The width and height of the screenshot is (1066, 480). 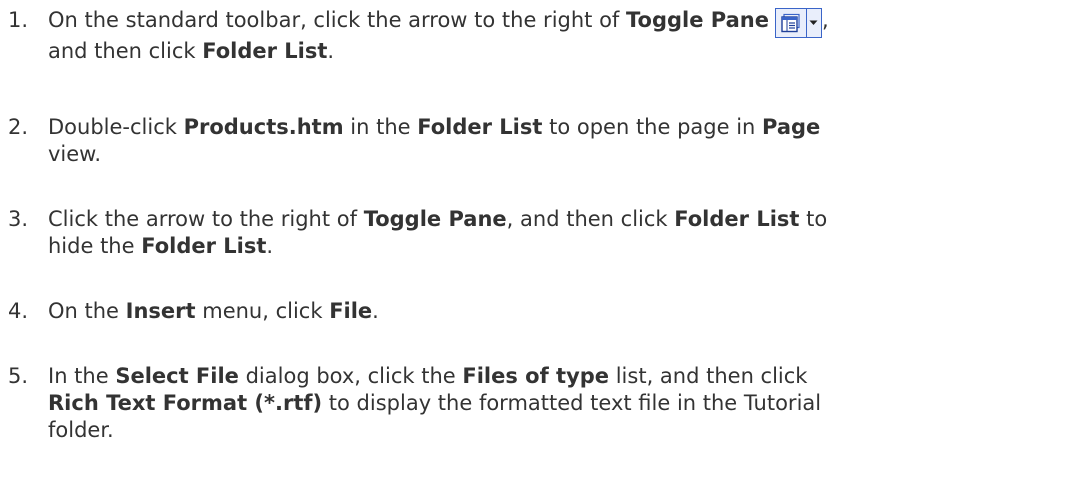 I want to click on products-htm-label: Products.htm, so click(x=263, y=127).